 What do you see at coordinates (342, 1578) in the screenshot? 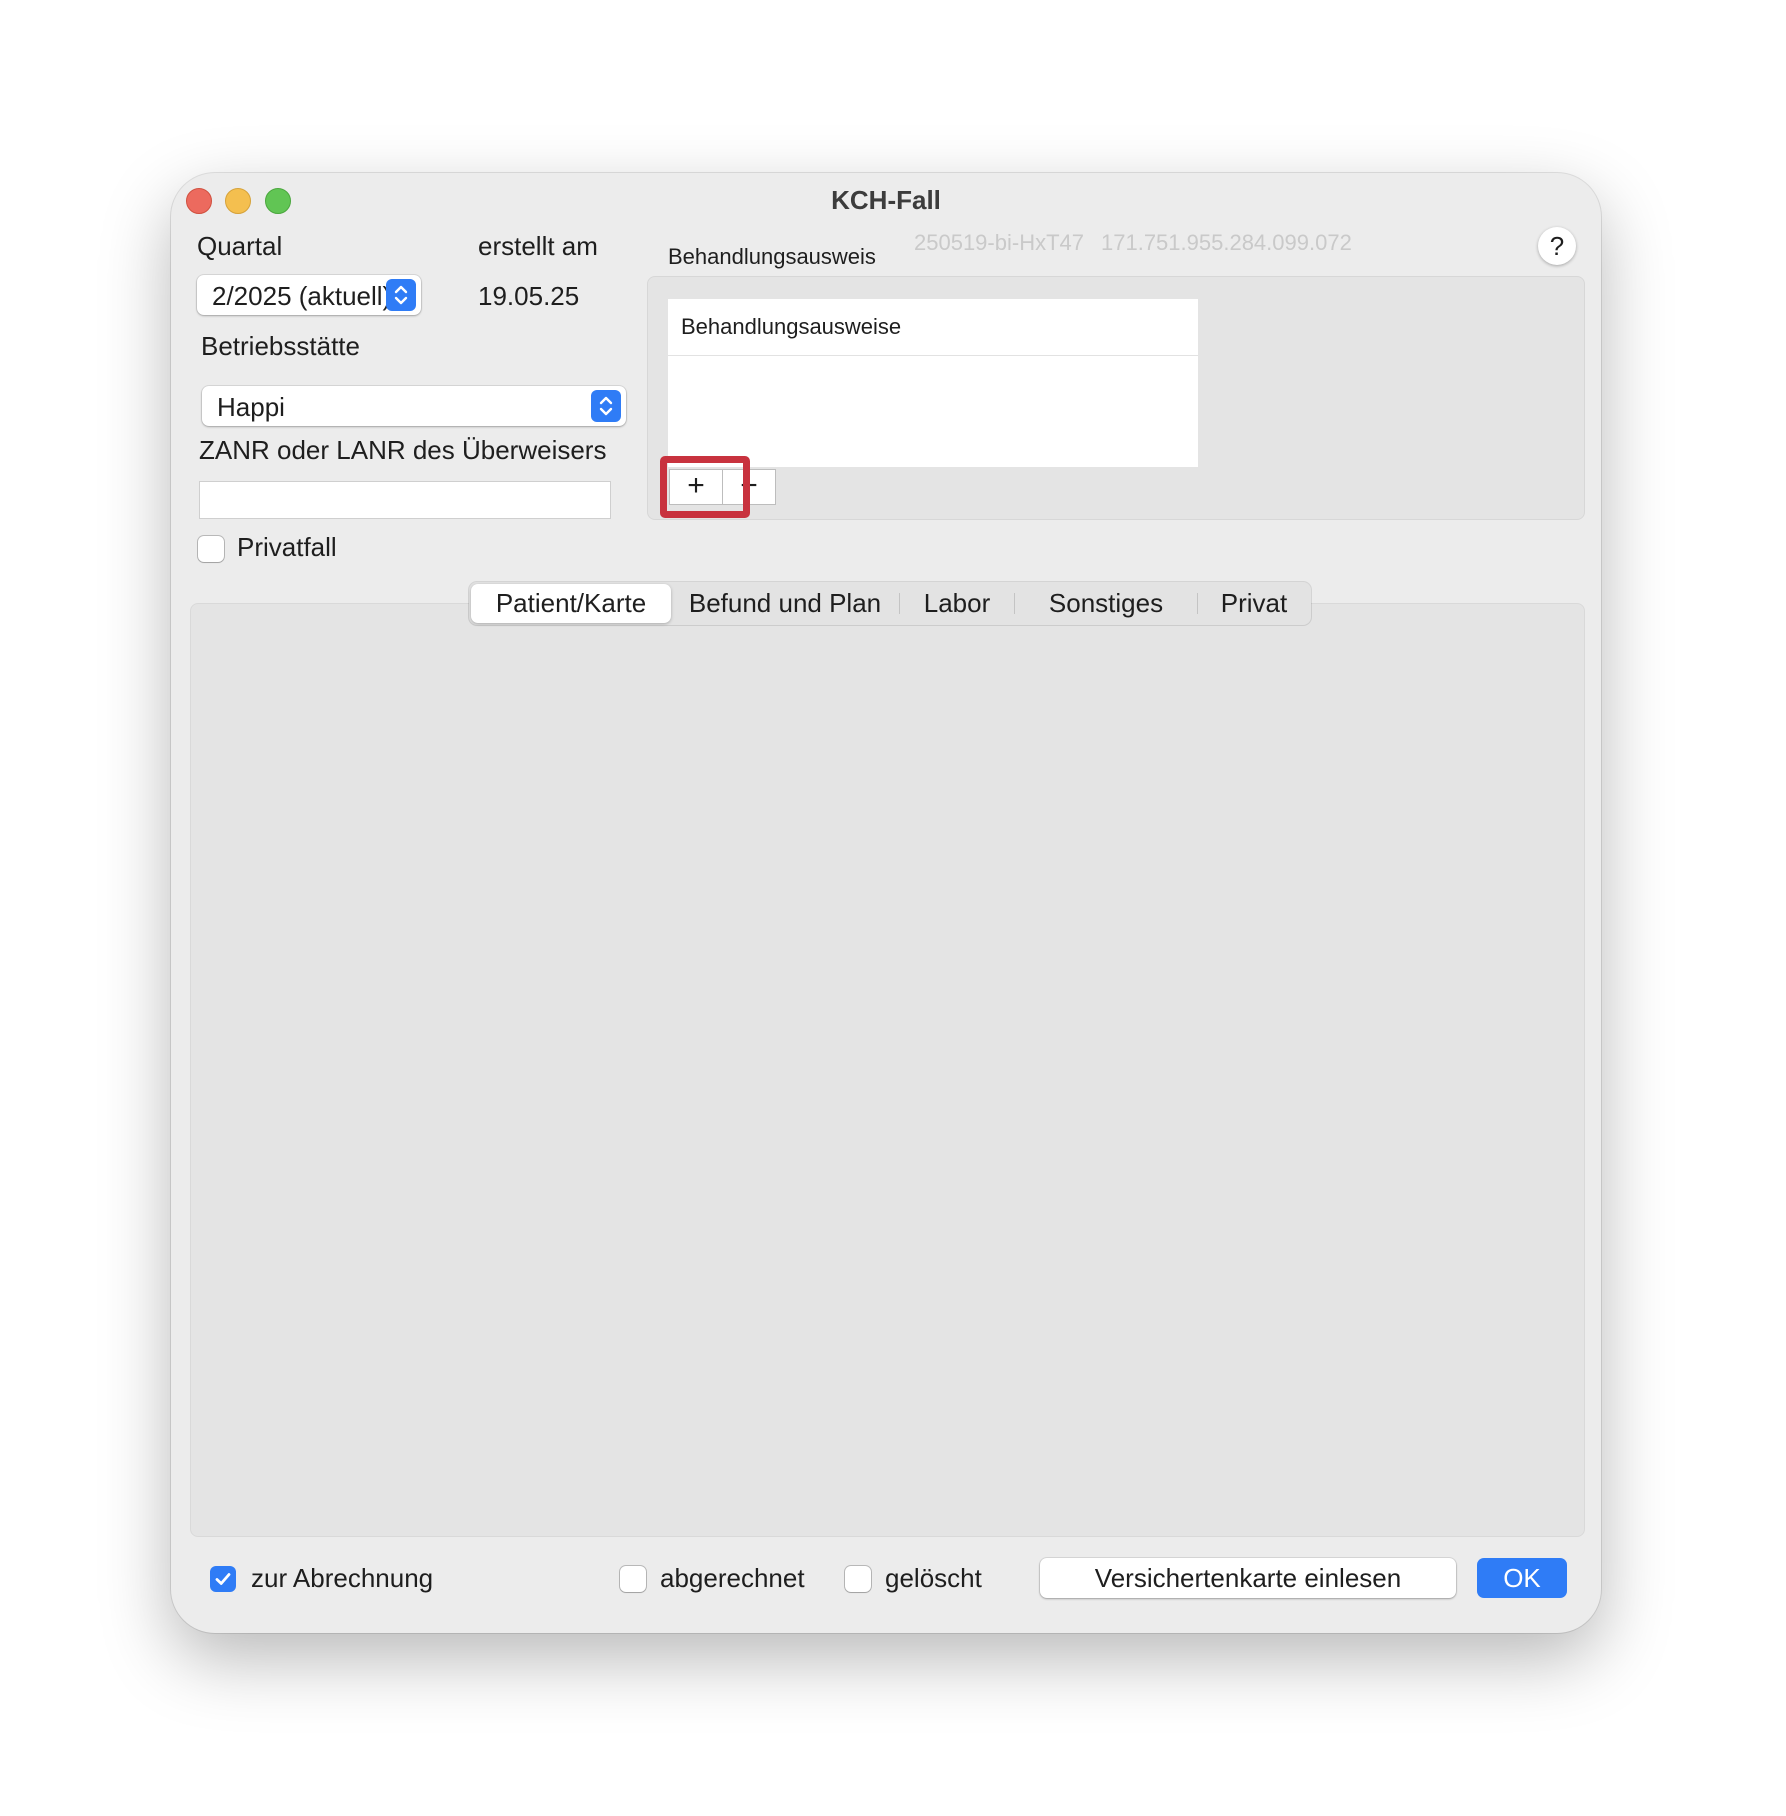
I see `zur-abrechnung-label: zur Abrechnung` at bounding box center [342, 1578].